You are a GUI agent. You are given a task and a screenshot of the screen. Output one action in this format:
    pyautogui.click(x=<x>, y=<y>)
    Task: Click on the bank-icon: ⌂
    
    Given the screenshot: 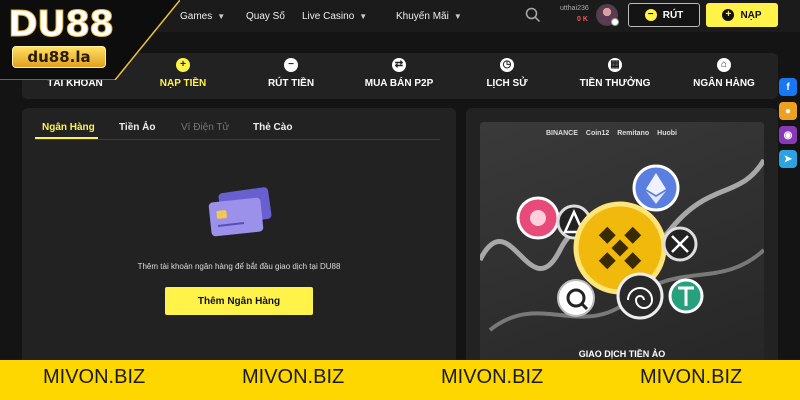 What is the action you would take?
    pyautogui.click(x=724, y=65)
    